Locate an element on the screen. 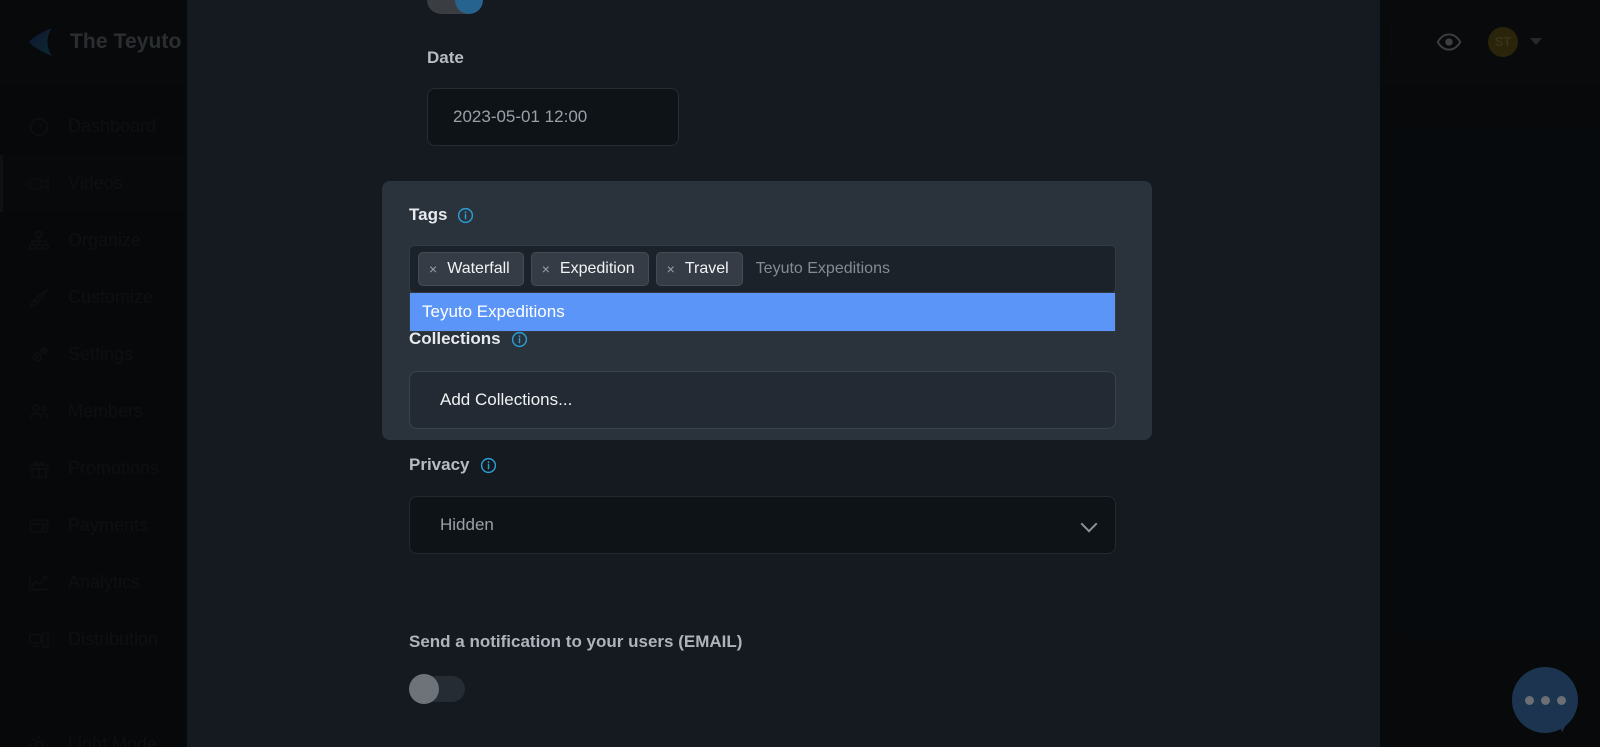  tags-label-text: Tags is located at coordinates (428, 214).